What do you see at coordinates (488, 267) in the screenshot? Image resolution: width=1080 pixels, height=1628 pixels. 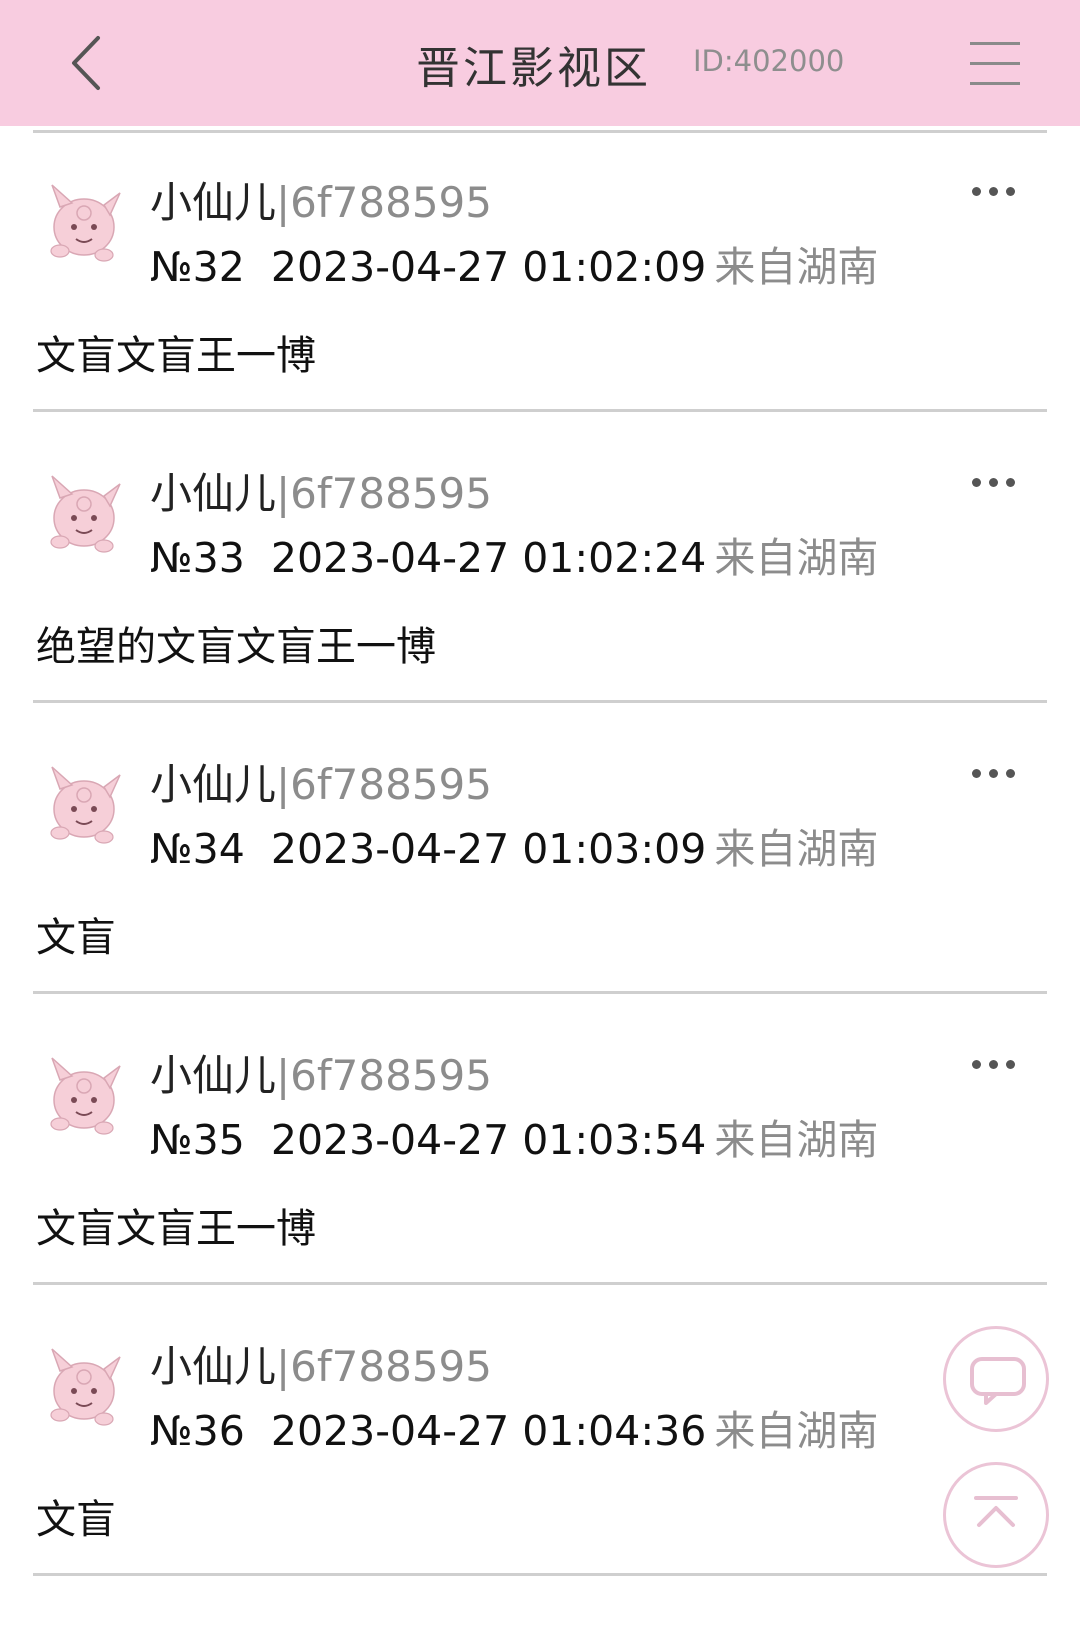 I see `post-time: 2023-04-27 01:02:09` at bounding box center [488, 267].